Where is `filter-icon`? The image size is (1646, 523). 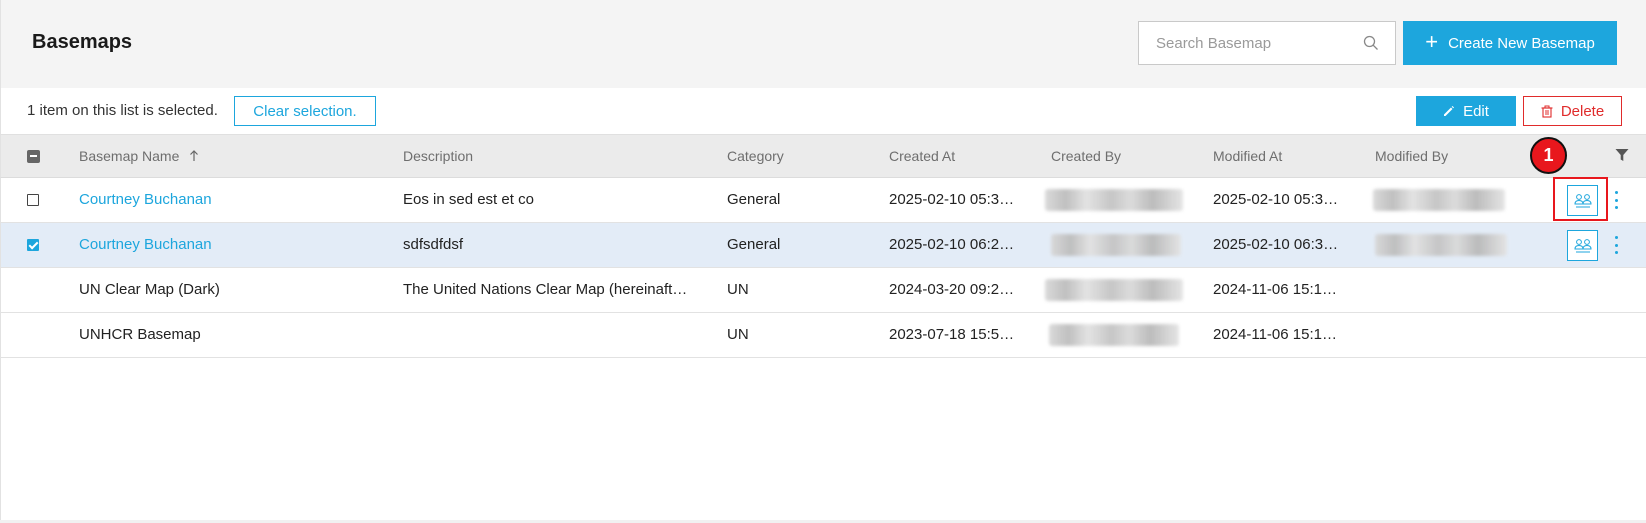 filter-icon is located at coordinates (1622, 155).